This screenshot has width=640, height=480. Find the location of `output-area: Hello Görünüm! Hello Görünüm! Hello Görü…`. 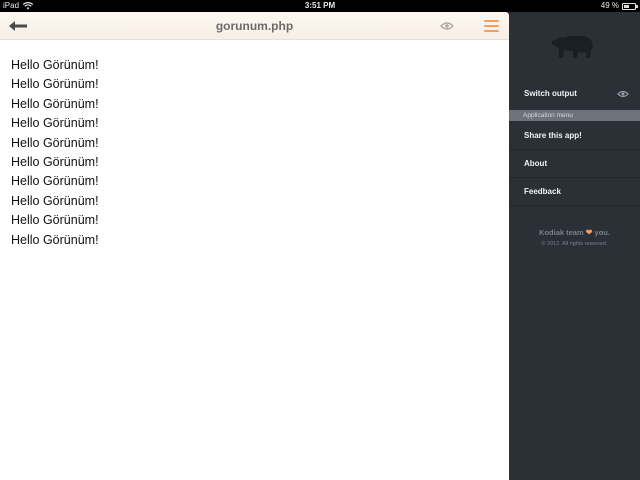

output-area: Hello Görünüm! Hello Görünüm! Hello Görü… is located at coordinates (55, 153).